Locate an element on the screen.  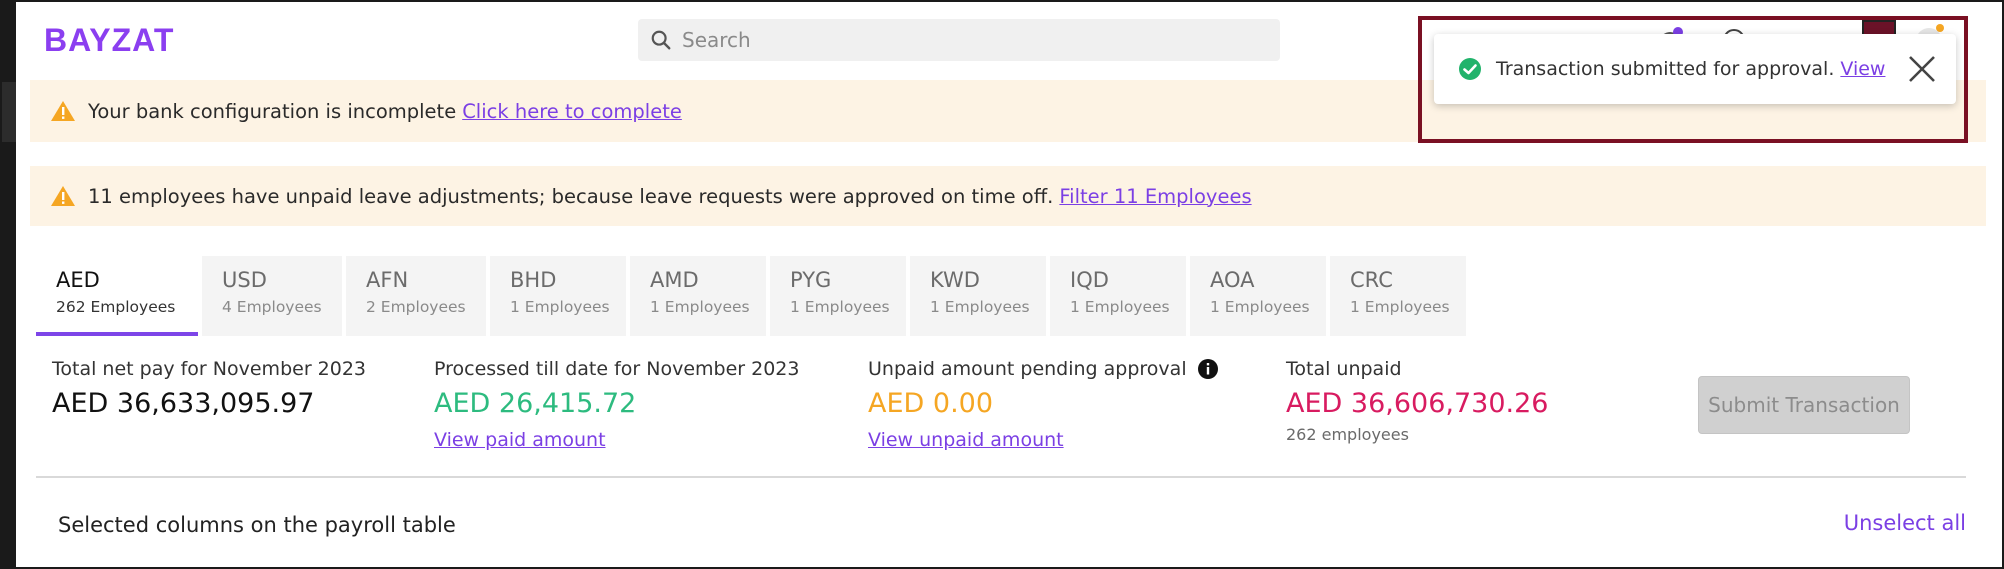
toast-view-link: View is located at coordinates (1862, 69).